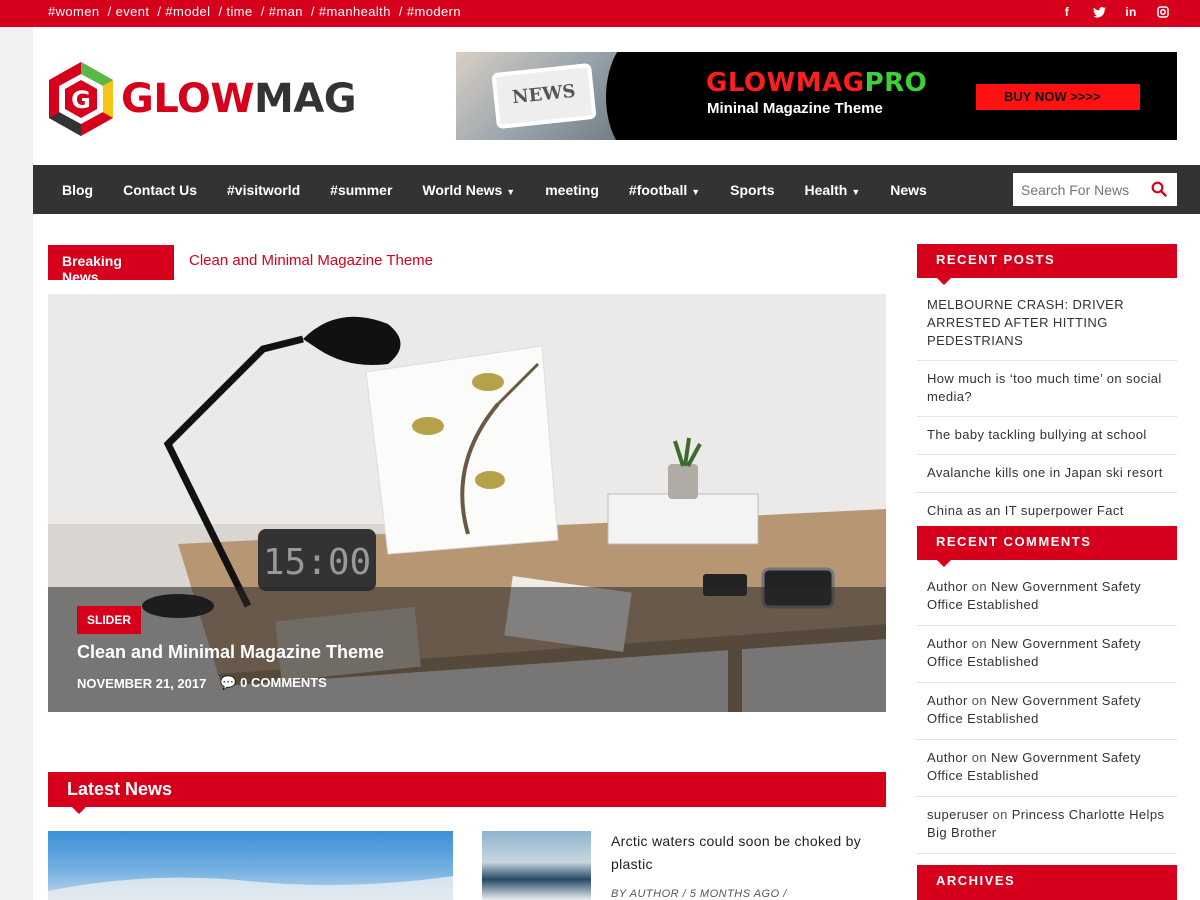 This screenshot has height=900, width=1200. Describe the element at coordinates (817, 83) in the screenshot. I see `banner-title: GLOWMAGPRO` at that location.